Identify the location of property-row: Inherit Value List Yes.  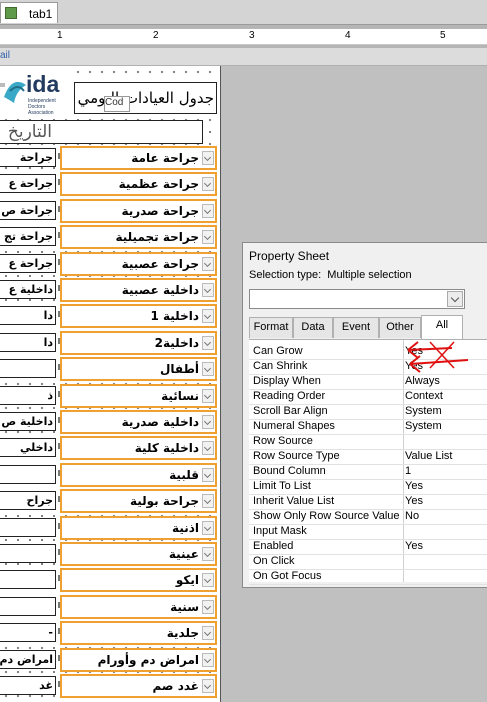
(368, 502).